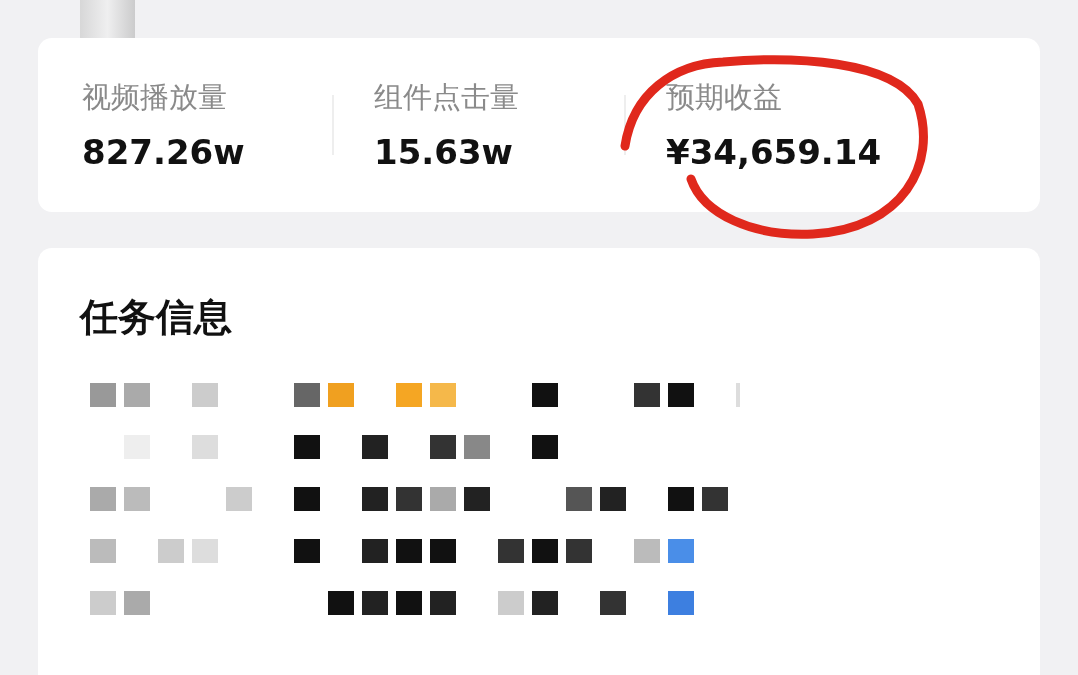 The width and height of the screenshot is (1078, 675). I want to click on stat-label: 预期收益, so click(724, 97).